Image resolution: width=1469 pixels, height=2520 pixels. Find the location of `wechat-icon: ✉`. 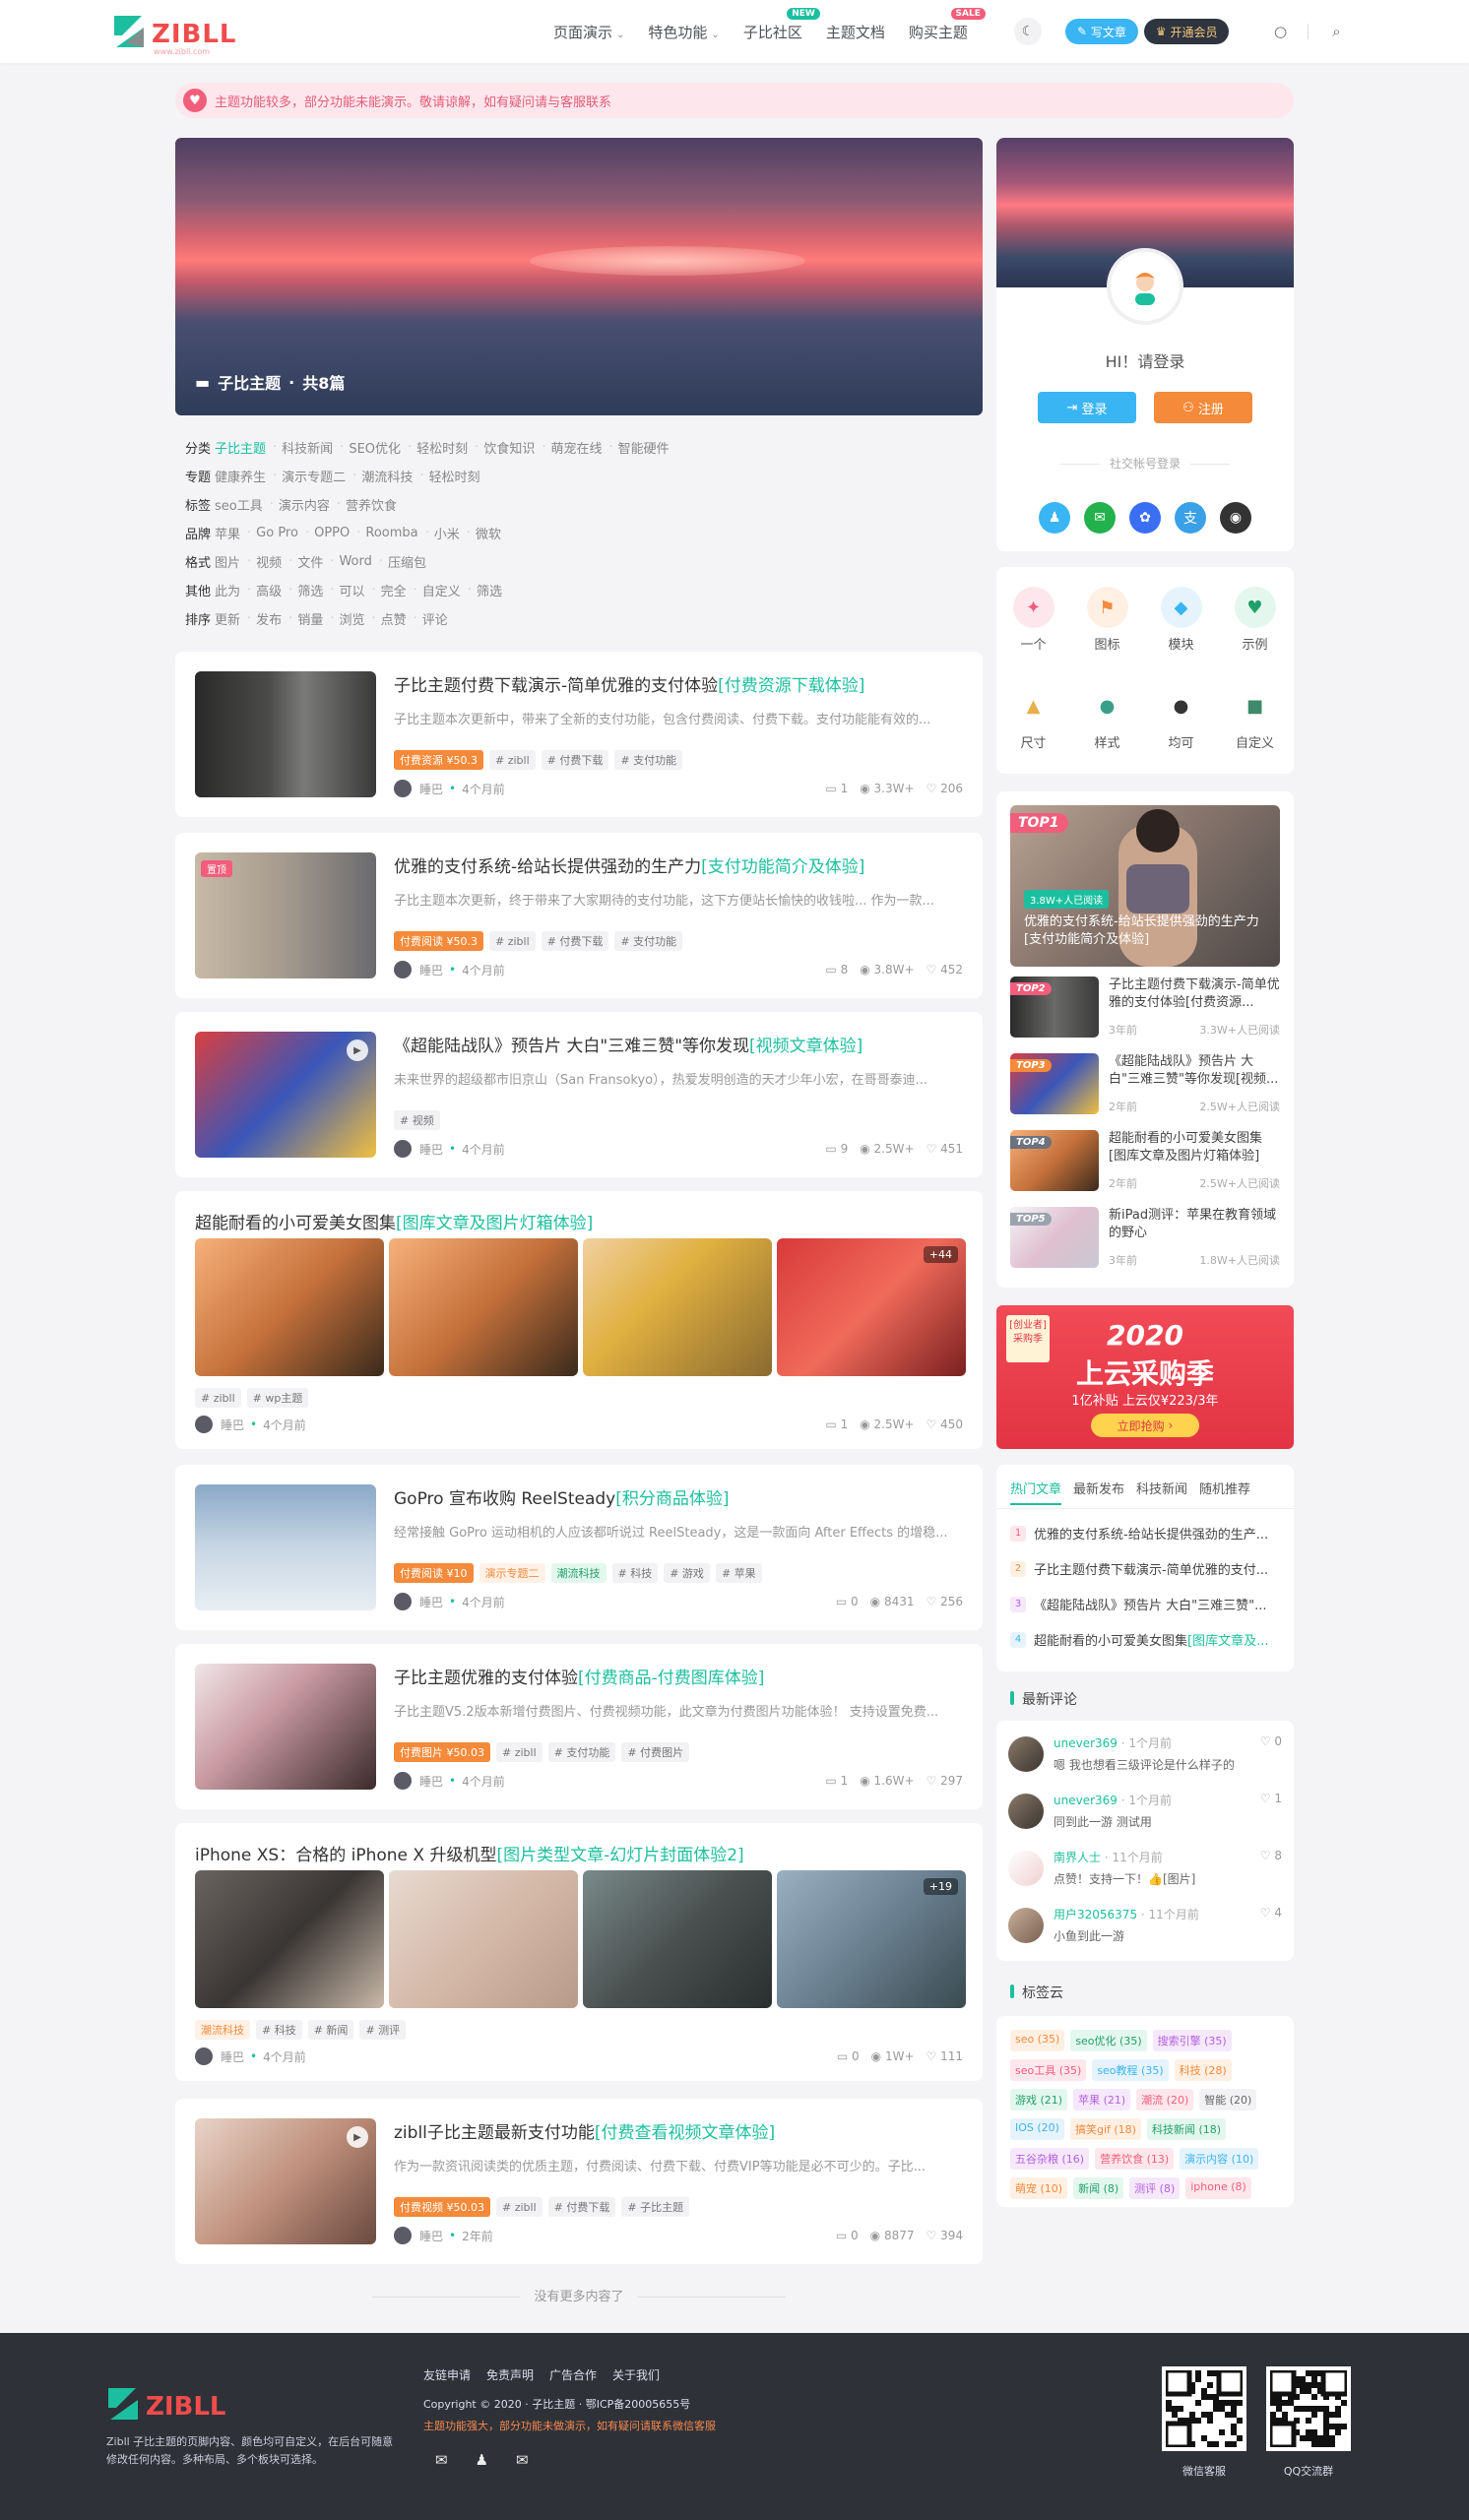

wechat-icon: ✉ is located at coordinates (1100, 518).